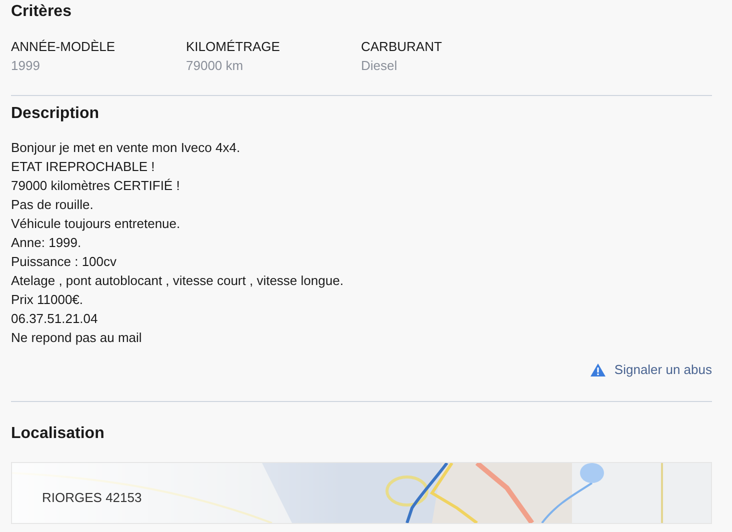 This screenshot has height=532, width=732. Describe the element at coordinates (651, 370) in the screenshot. I see `report-abuse-link: Signaler un abus` at that location.